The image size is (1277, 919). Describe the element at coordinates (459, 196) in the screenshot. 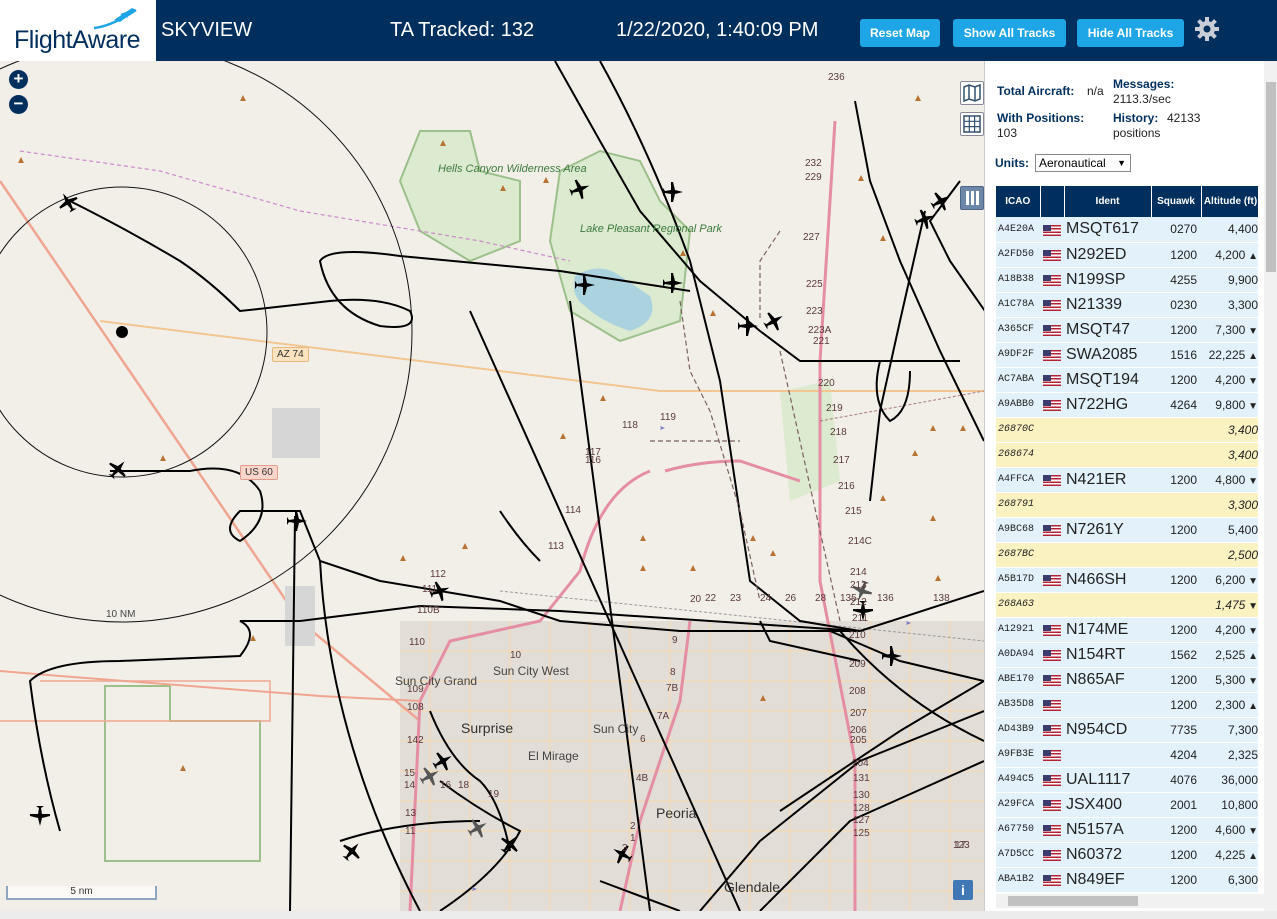

I see `hells-canyon-park-area` at that location.